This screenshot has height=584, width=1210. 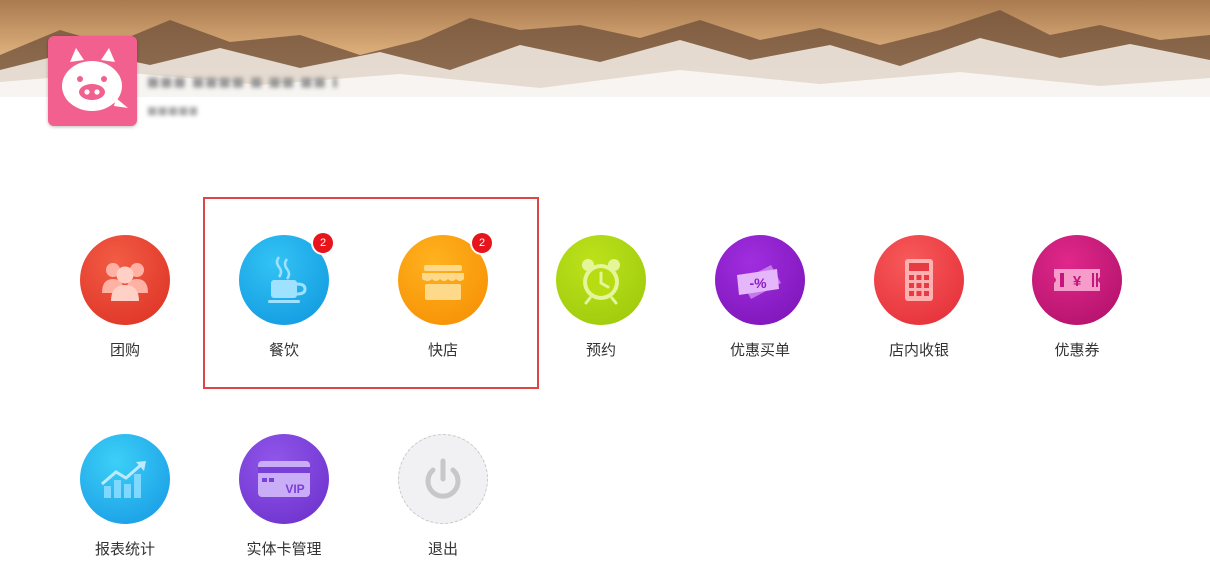 What do you see at coordinates (443, 479) in the screenshot?
I see `power-icon` at bounding box center [443, 479].